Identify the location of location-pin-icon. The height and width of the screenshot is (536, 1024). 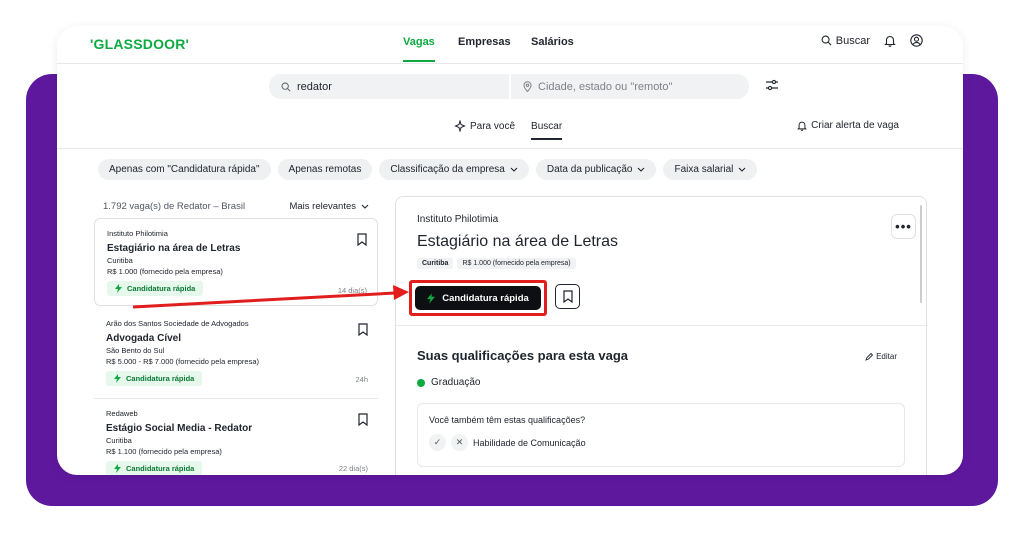
(527, 86).